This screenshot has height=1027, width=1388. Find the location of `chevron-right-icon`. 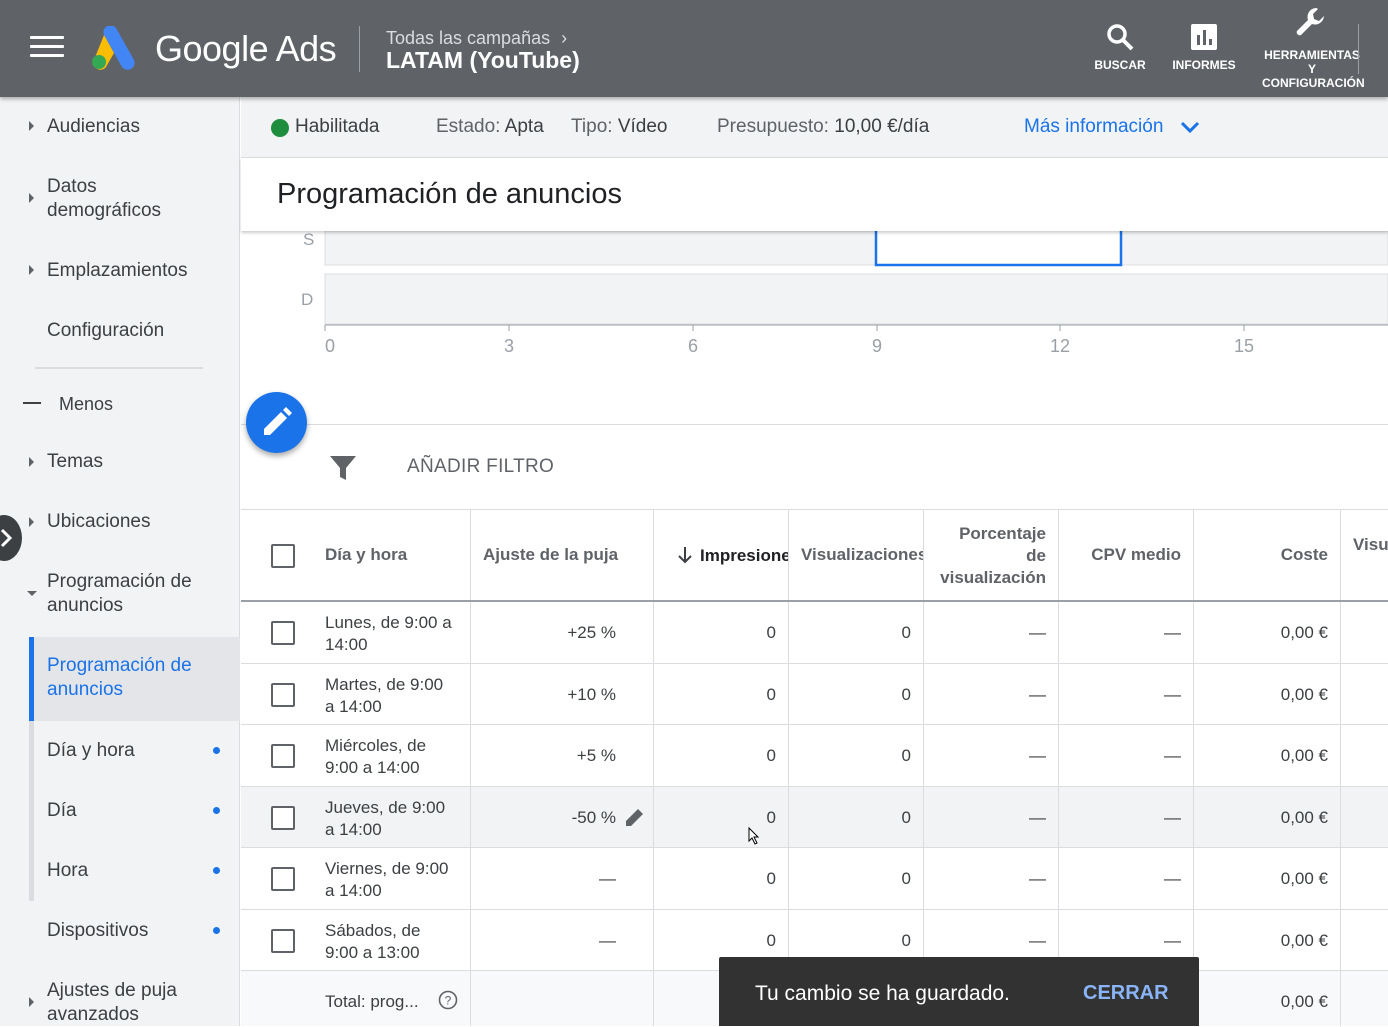

chevron-right-icon is located at coordinates (6, 538).